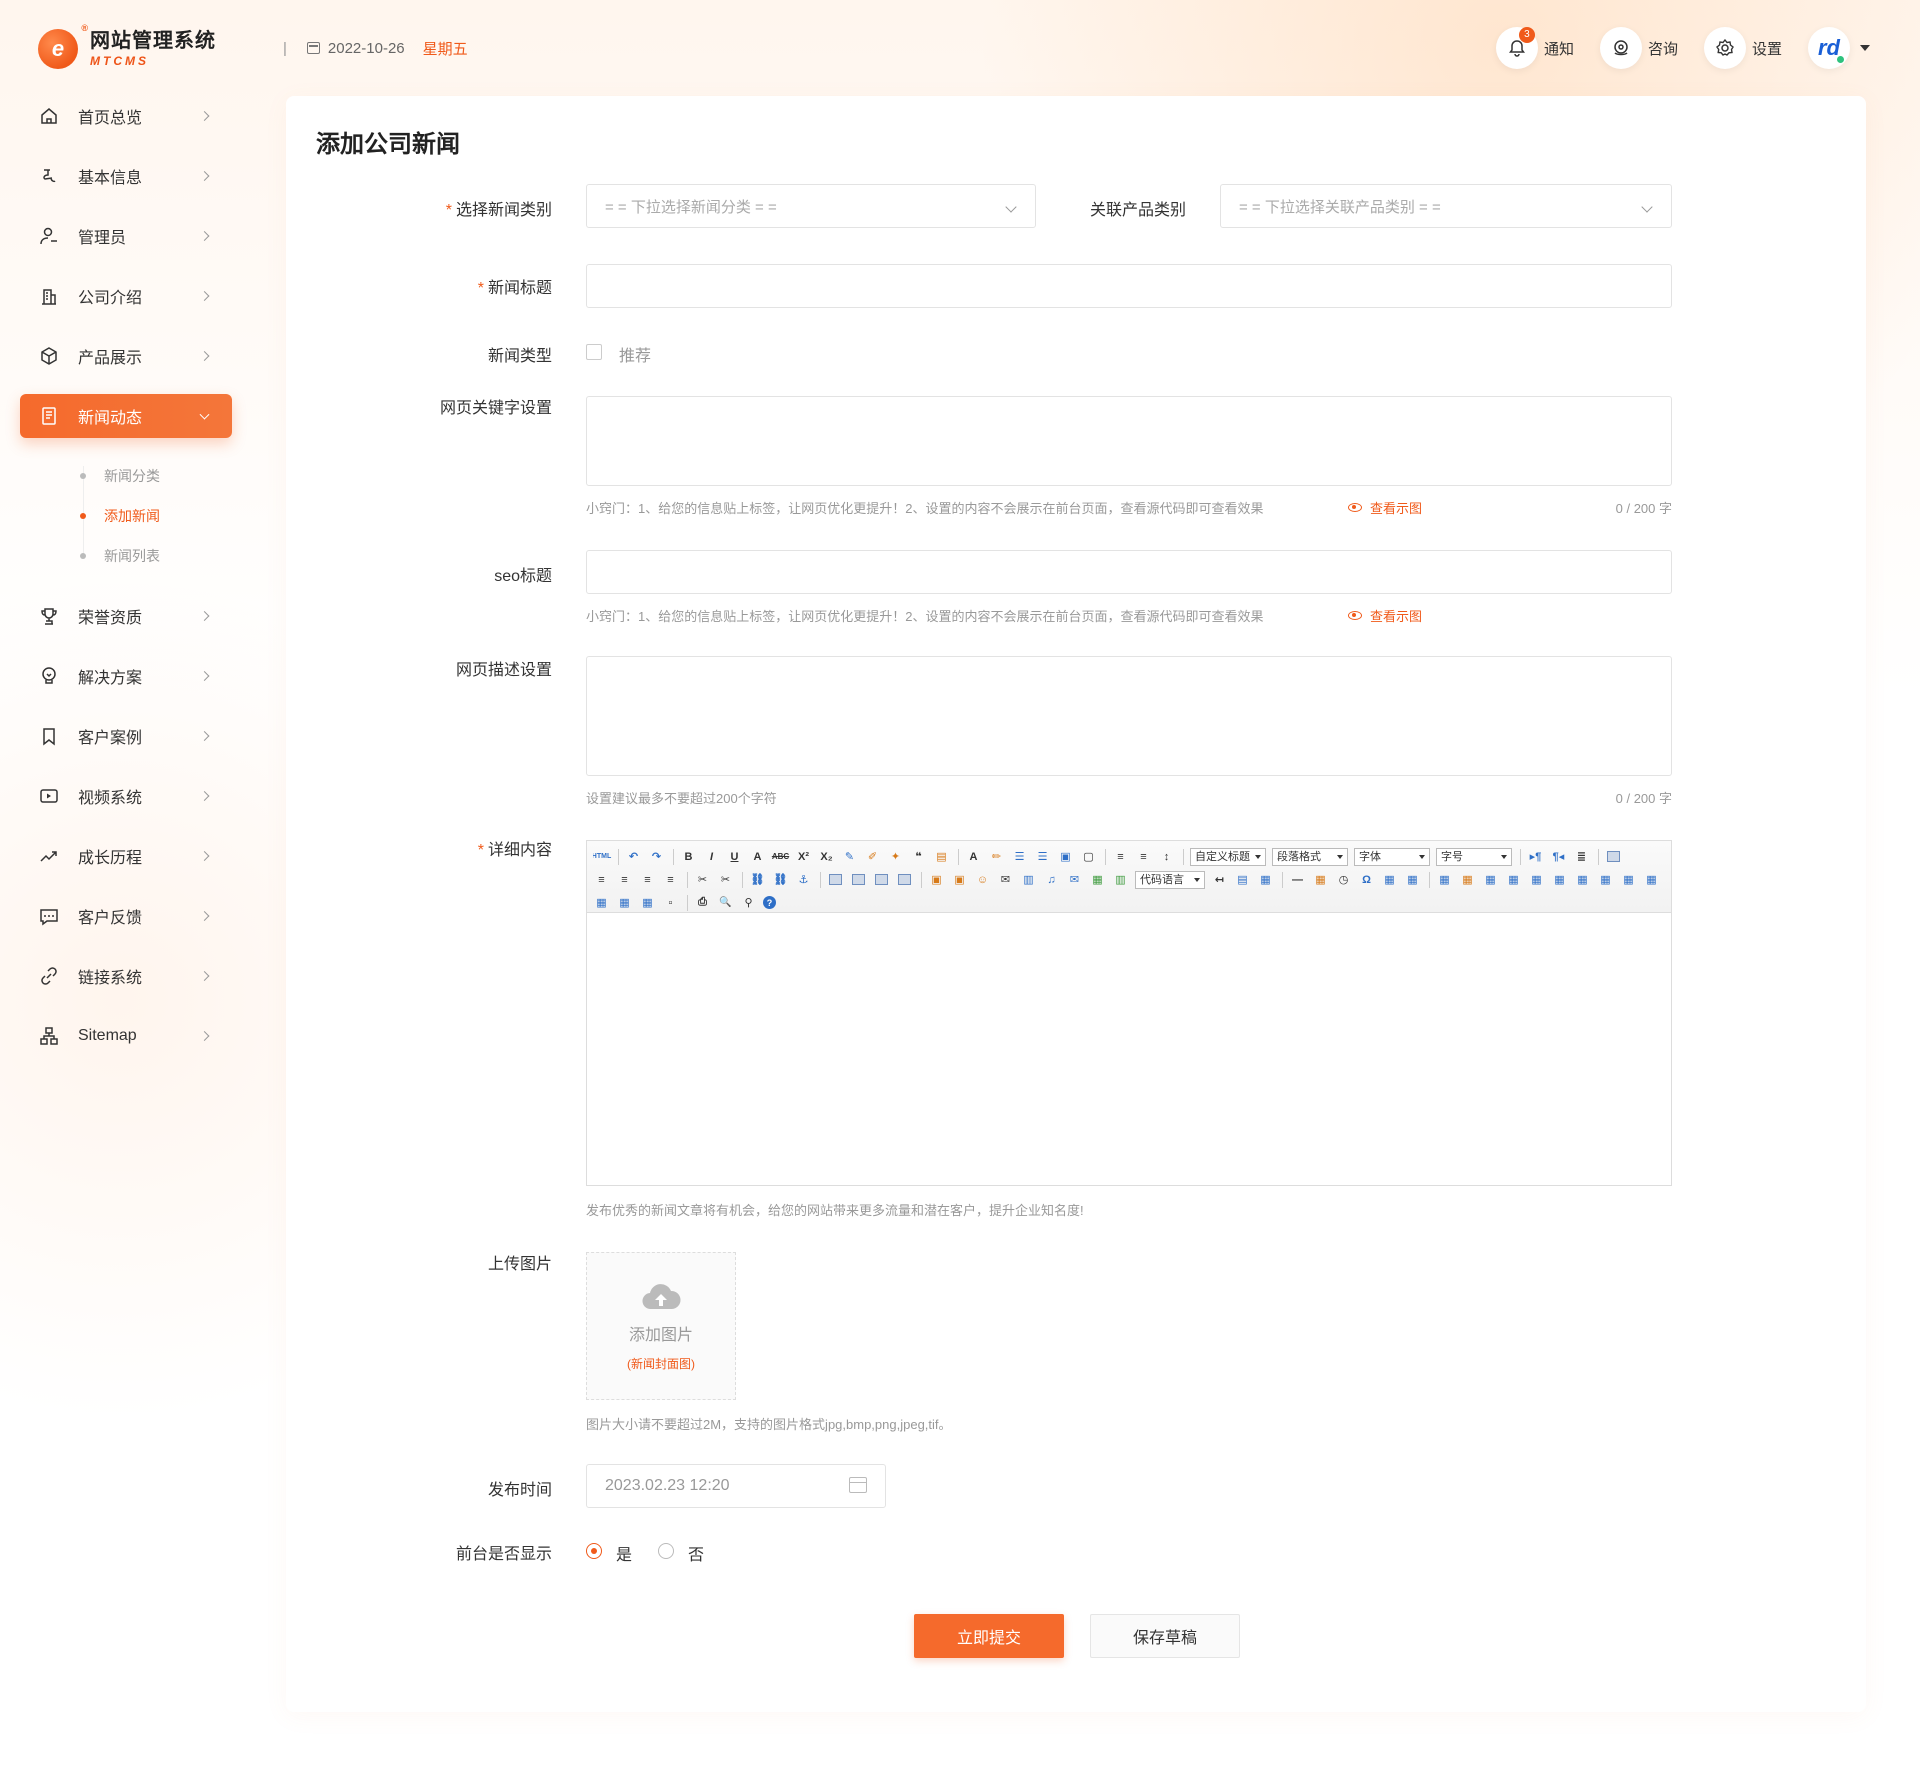  Describe the element at coordinates (1129, 441) in the screenshot. I see `keywords-textarea` at that location.